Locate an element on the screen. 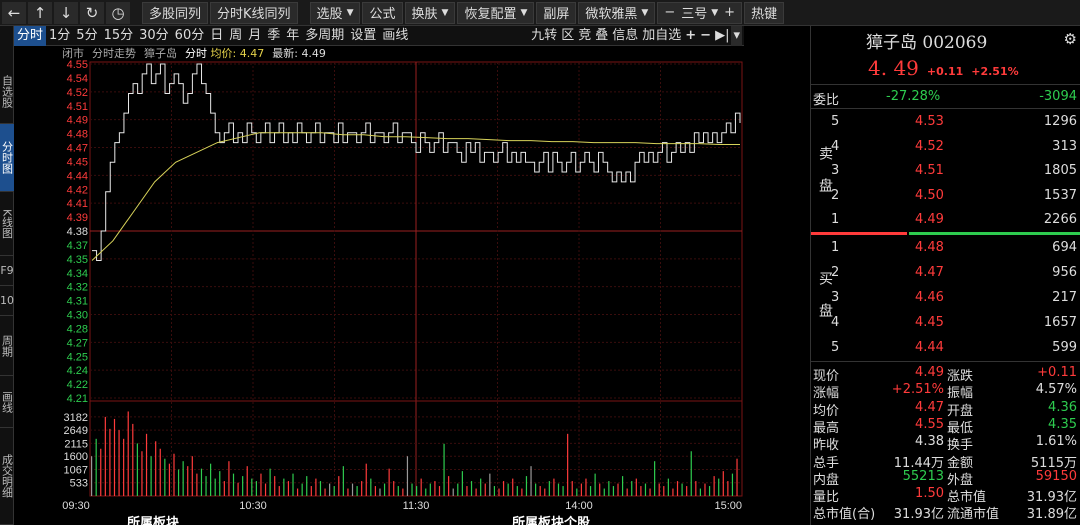 Image resolution: width=1080 pixels, height=525 pixels. tab-period: 周期 is located at coordinates (7, 346).